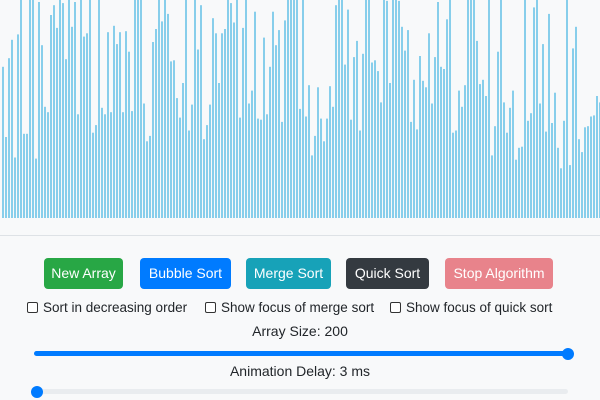 The image size is (600, 400). What do you see at coordinates (289, 307) in the screenshot?
I see `merge-focus-option: Show focus of merge sort` at bounding box center [289, 307].